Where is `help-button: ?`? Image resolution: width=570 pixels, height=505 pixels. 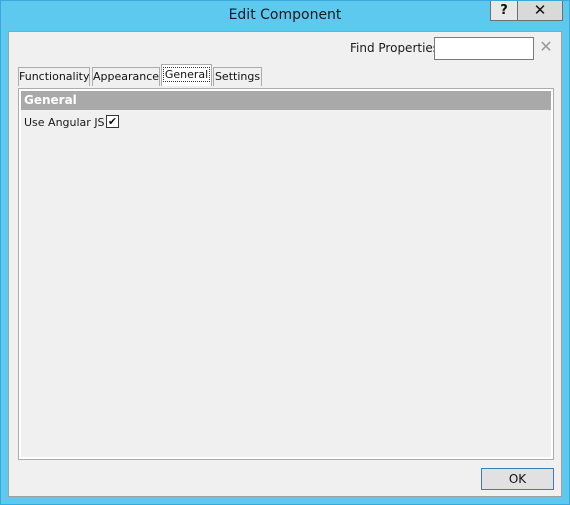 help-button: ? is located at coordinates (504, 11).